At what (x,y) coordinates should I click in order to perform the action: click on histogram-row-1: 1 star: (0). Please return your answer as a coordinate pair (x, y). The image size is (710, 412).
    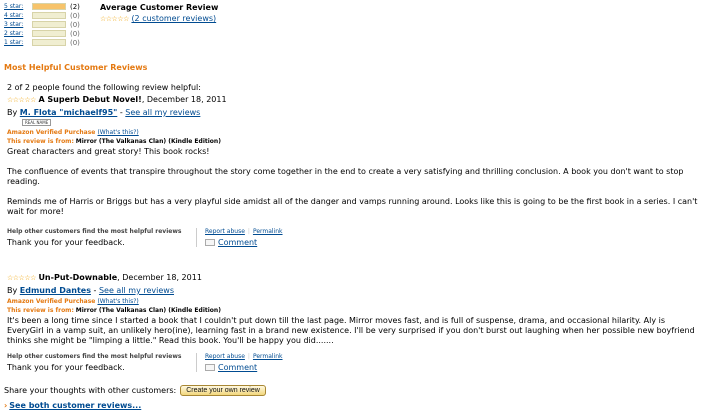
    Looking at the image, I should click on (42, 42).